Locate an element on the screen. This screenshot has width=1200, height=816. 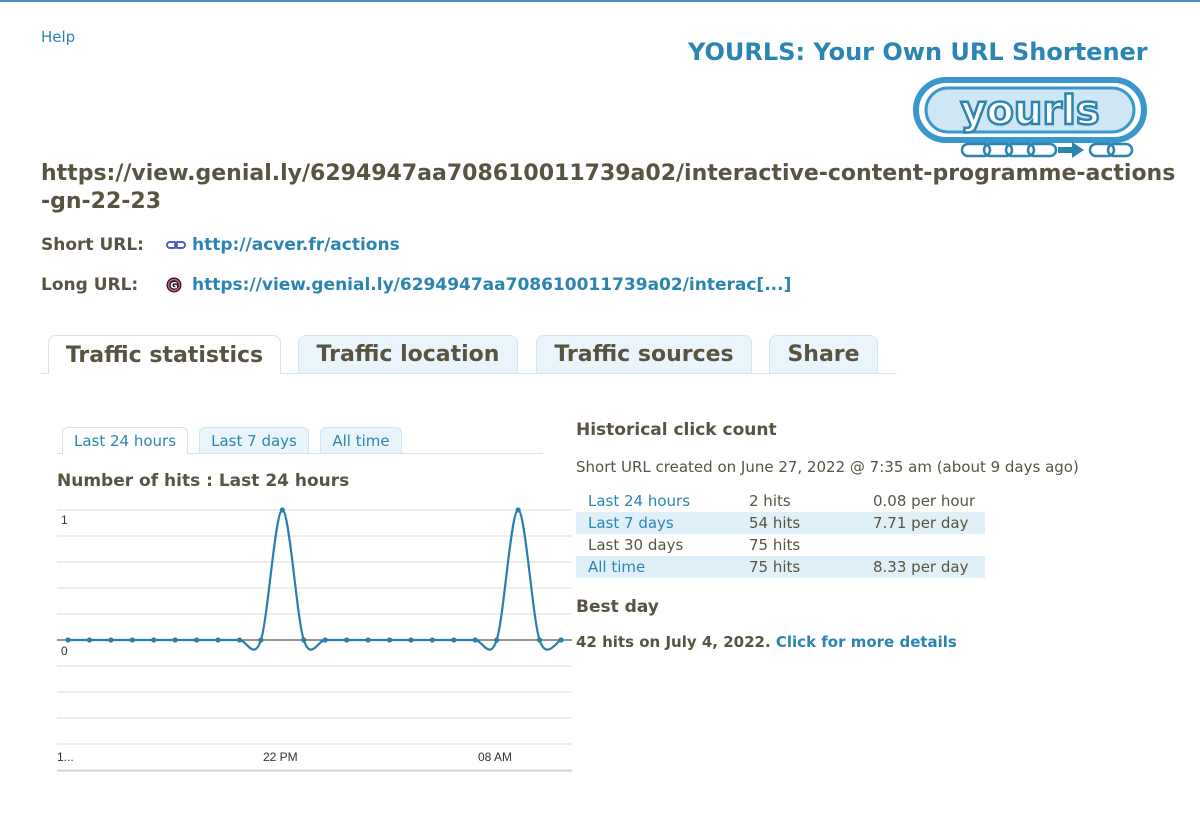
period-link-all-time: All time is located at coordinates (656, 567).